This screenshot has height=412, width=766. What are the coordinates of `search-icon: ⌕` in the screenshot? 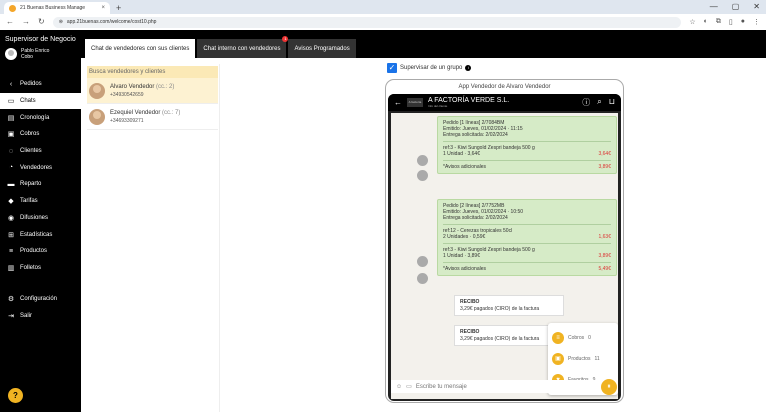 It's located at (599, 102).